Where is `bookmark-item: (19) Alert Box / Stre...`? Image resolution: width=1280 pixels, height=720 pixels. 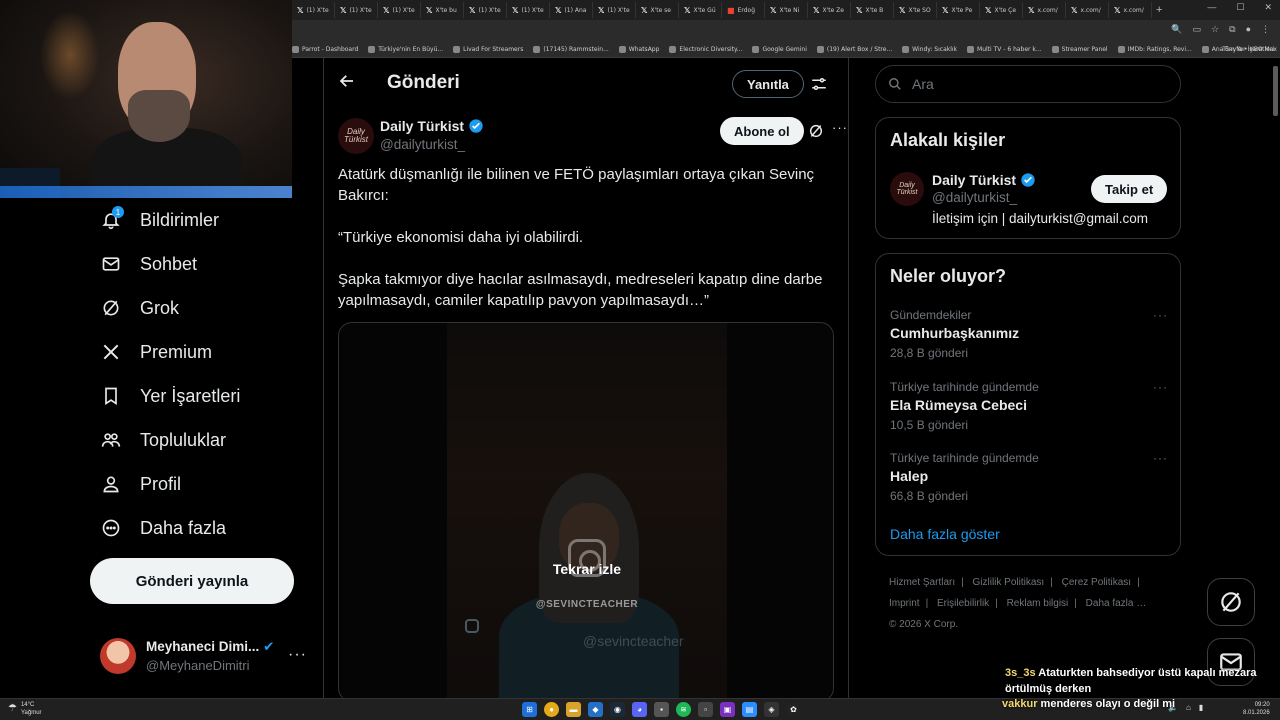
bookmark-item: (19) Alert Box / Stre... is located at coordinates (854, 49).